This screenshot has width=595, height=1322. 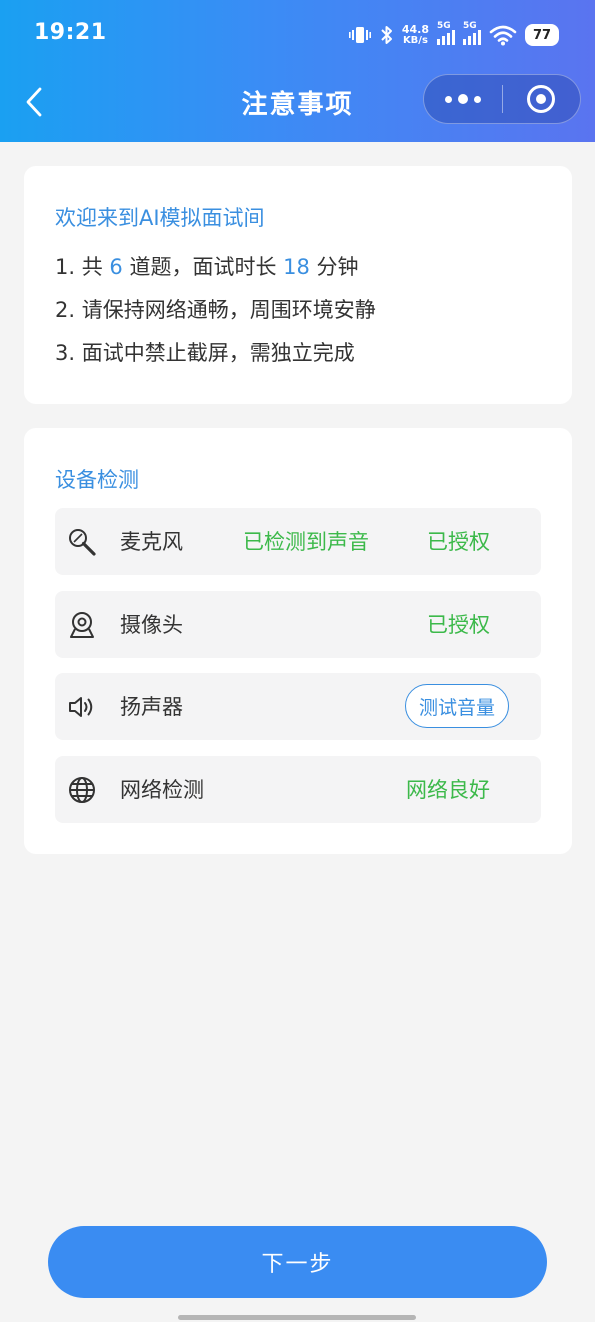 I want to click on test-volume-button: 测试音量, so click(x=456, y=706).